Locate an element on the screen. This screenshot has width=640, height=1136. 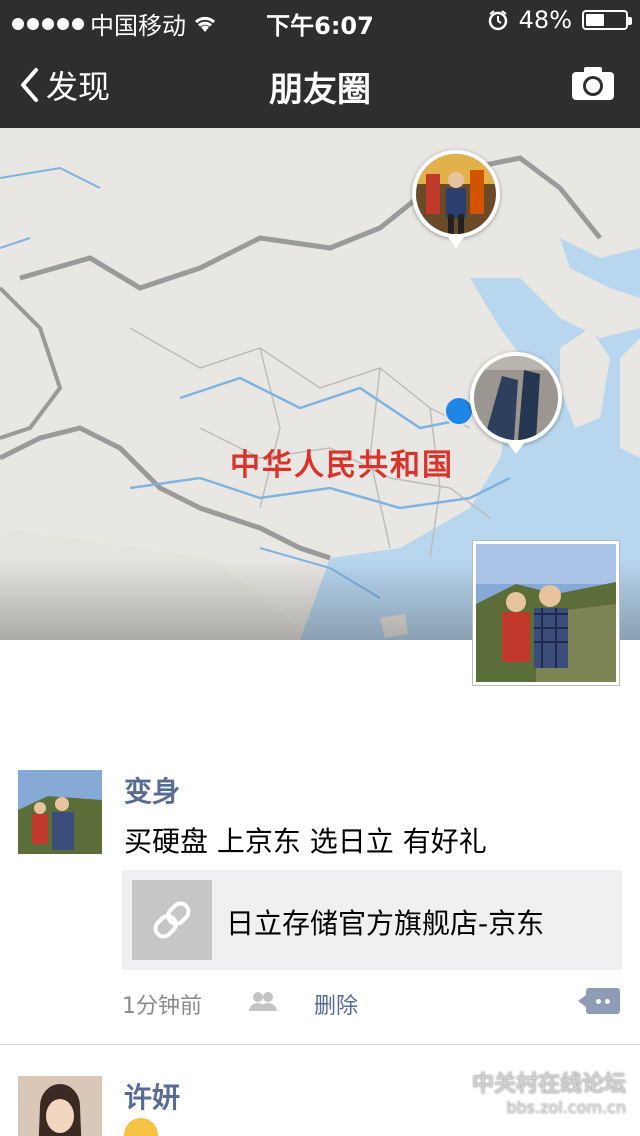
post-text: 买硬盘 上京东 选日立 有好礼 is located at coordinates (305, 841).